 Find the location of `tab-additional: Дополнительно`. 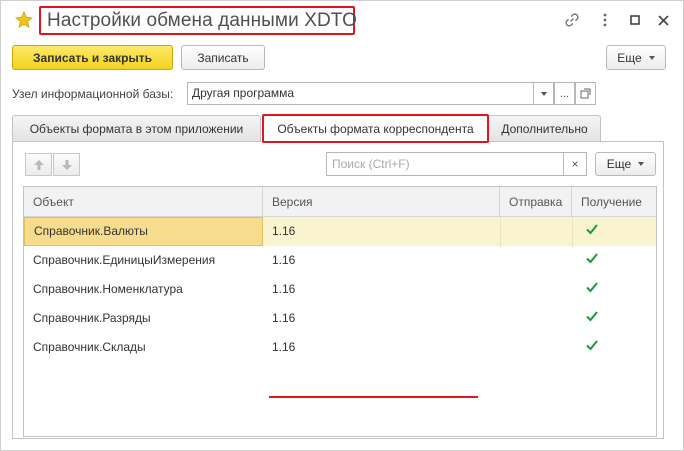

tab-additional: Дополнительно is located at coordinates (544, 128).